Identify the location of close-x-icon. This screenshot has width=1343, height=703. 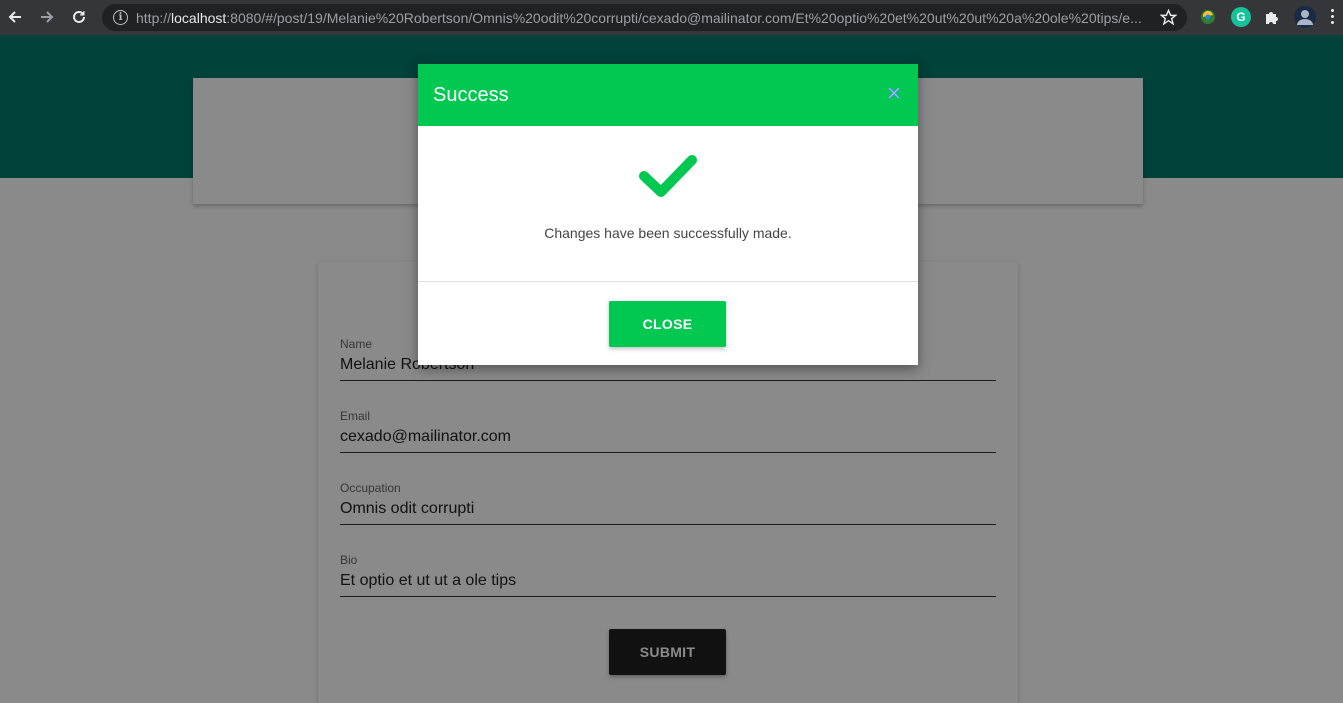
(894, 93).